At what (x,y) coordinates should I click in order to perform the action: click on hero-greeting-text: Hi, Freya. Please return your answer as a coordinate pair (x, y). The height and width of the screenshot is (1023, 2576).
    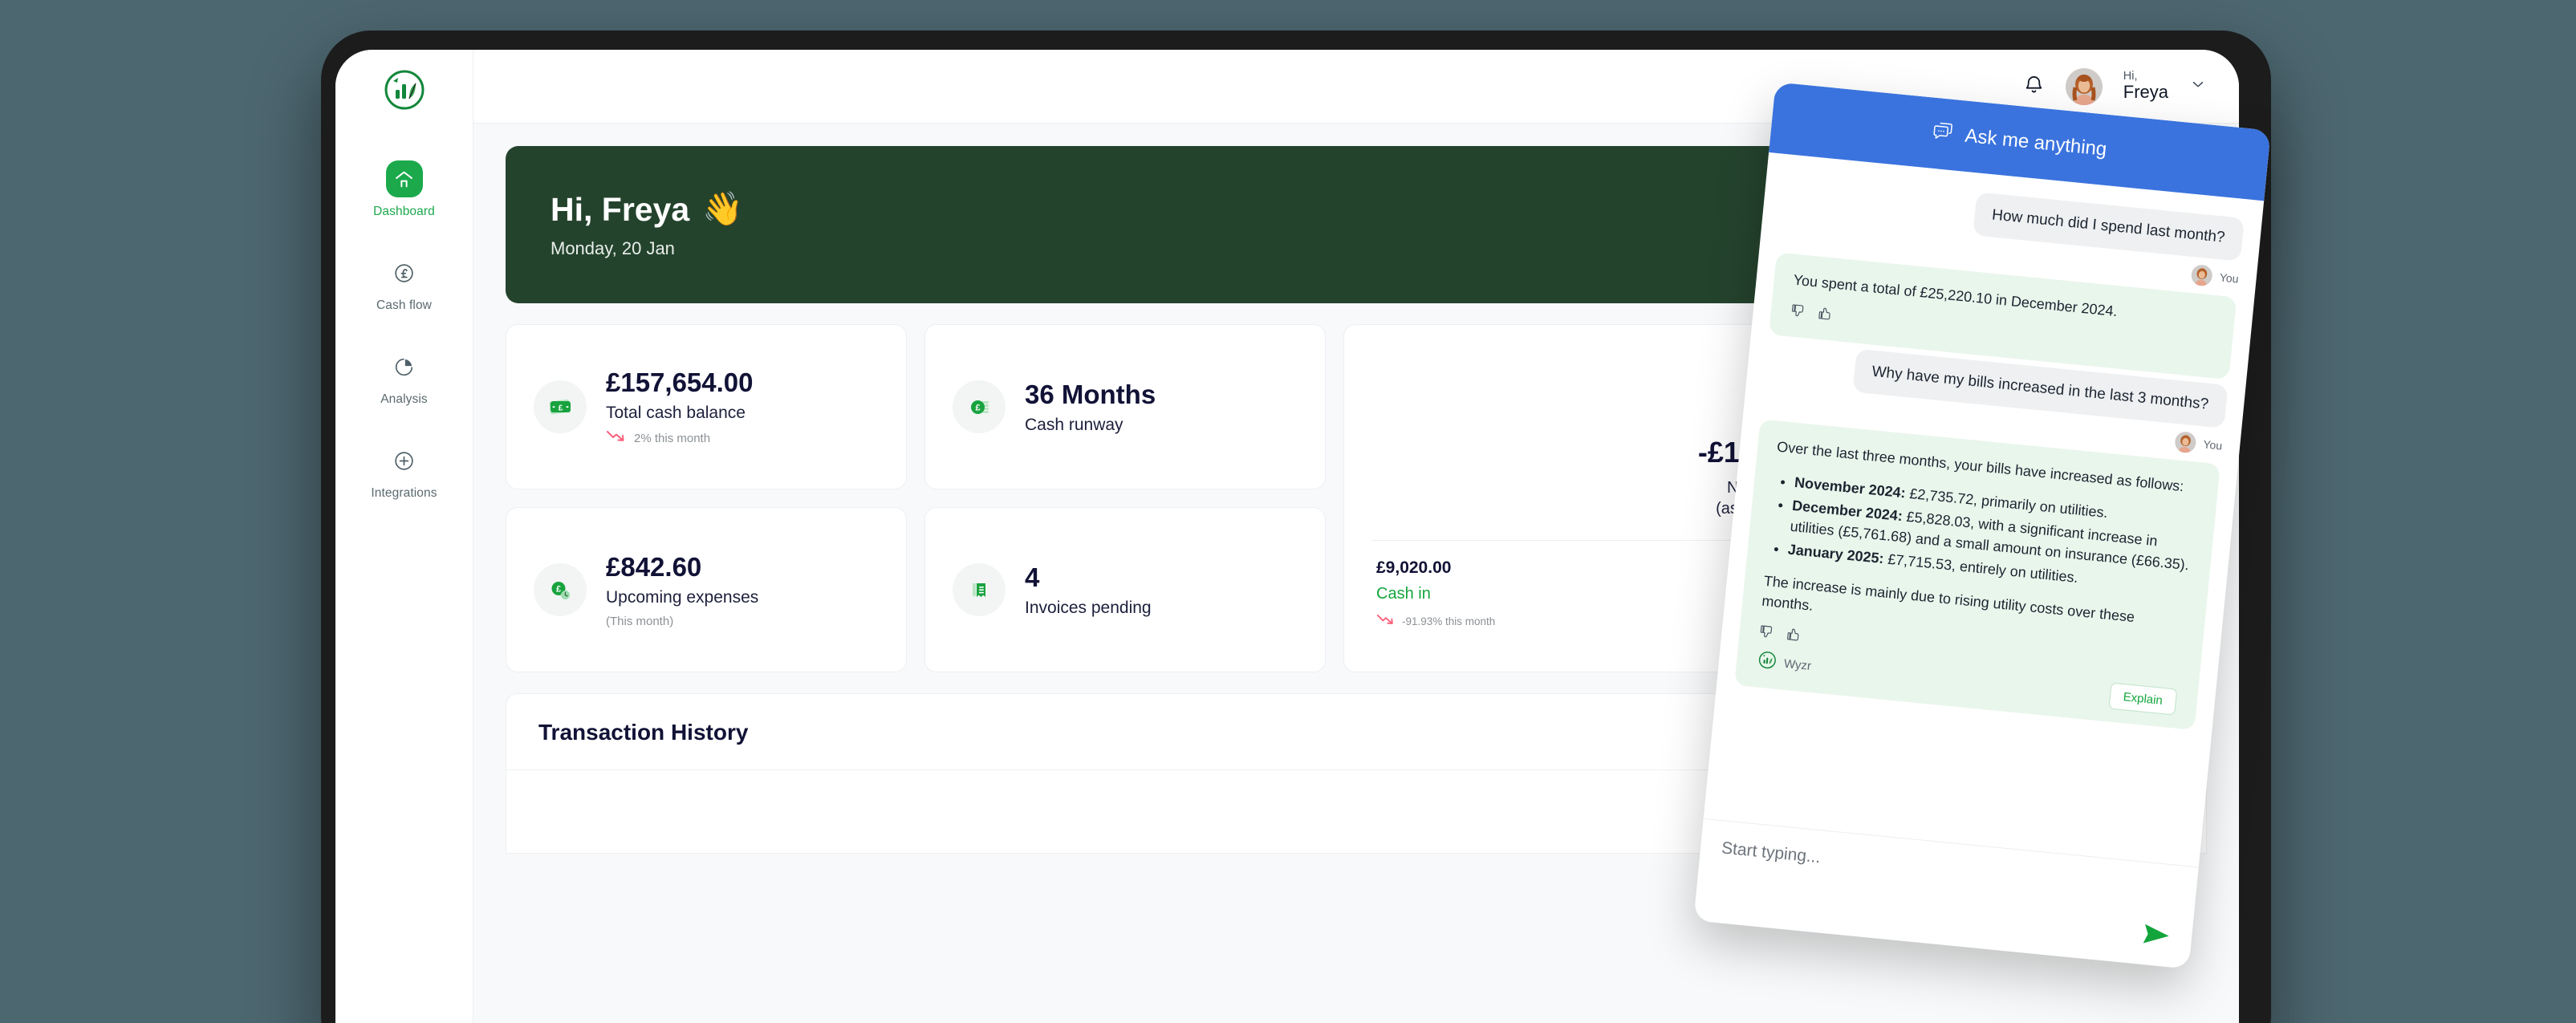
    Looking at the image, I should click on (620, 209).